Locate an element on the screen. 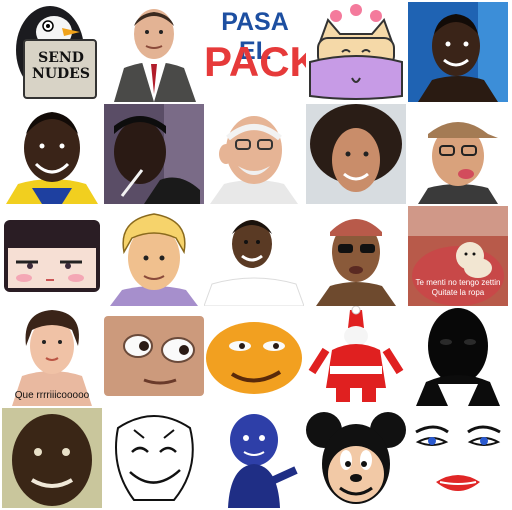  smiling-man-blue-bg-sticker is located at coordinates (458, 52).